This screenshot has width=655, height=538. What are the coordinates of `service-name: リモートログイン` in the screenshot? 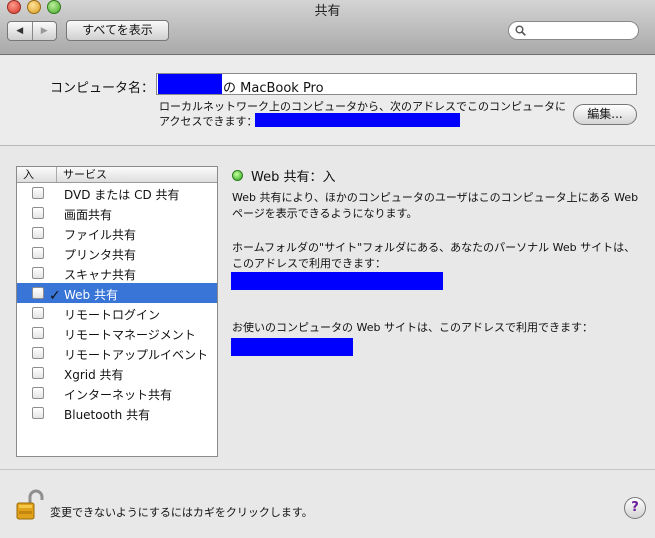 It's located at (112, 315).